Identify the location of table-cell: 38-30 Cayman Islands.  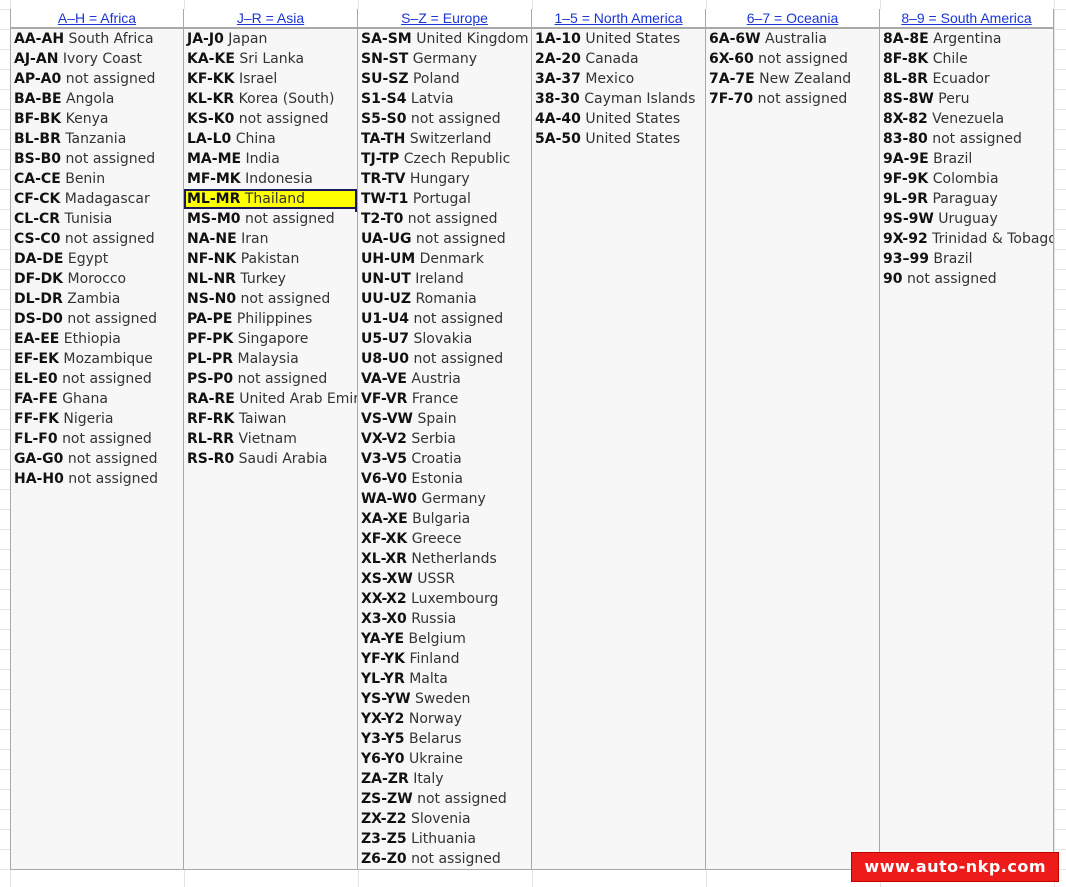
(618, 99).